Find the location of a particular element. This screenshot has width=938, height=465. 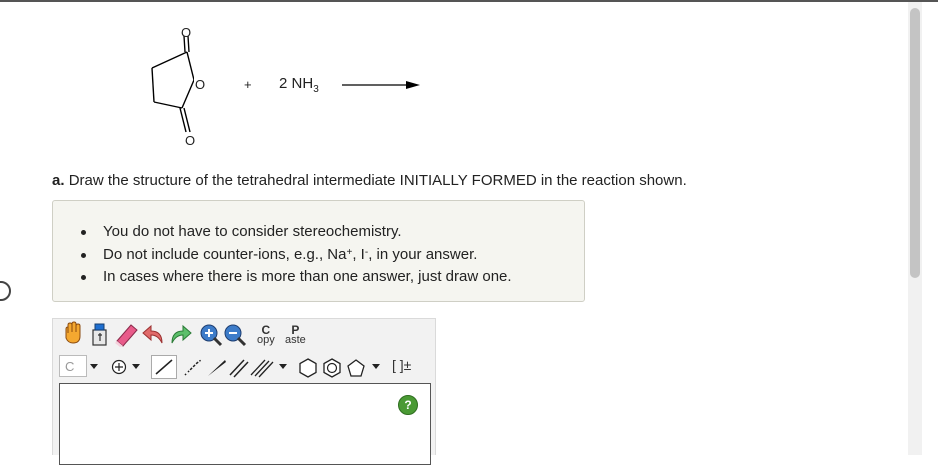

copy-button: C opy is located at coordinates (266, 335).